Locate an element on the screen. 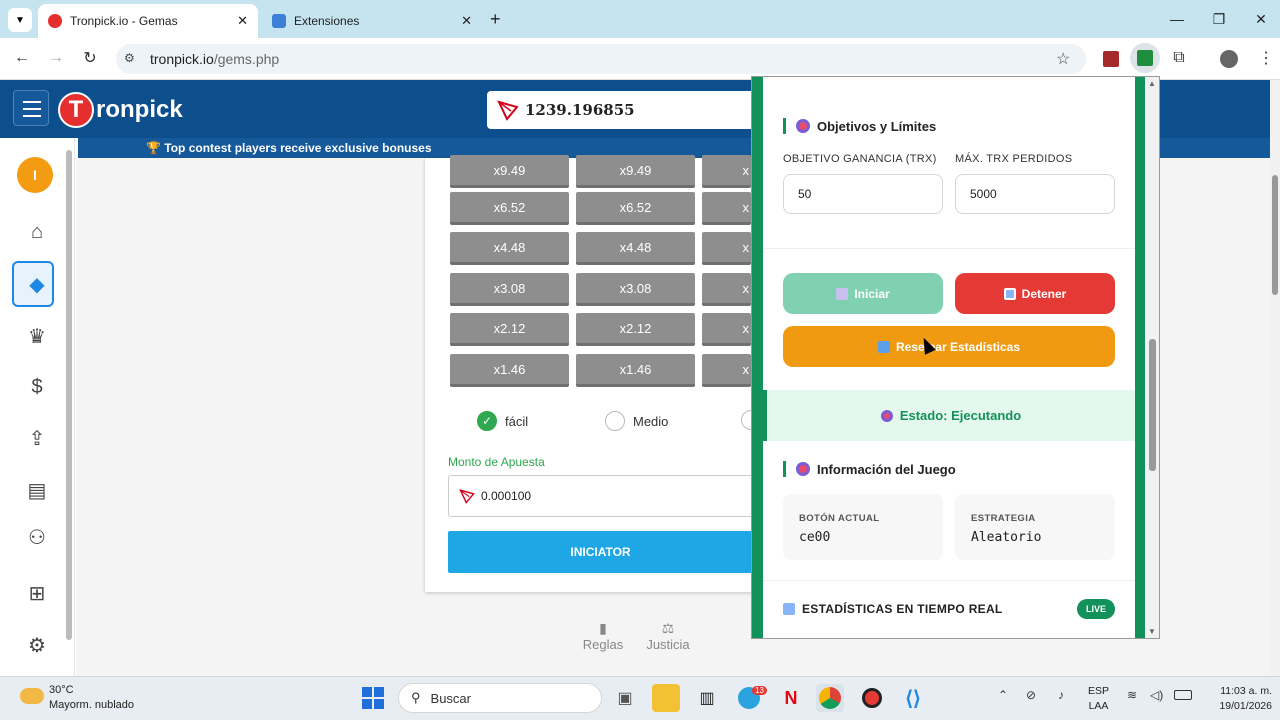 The height and width of the screenshot is (720, 1280). extension-active-icon is located at coordinates (1145, 58).